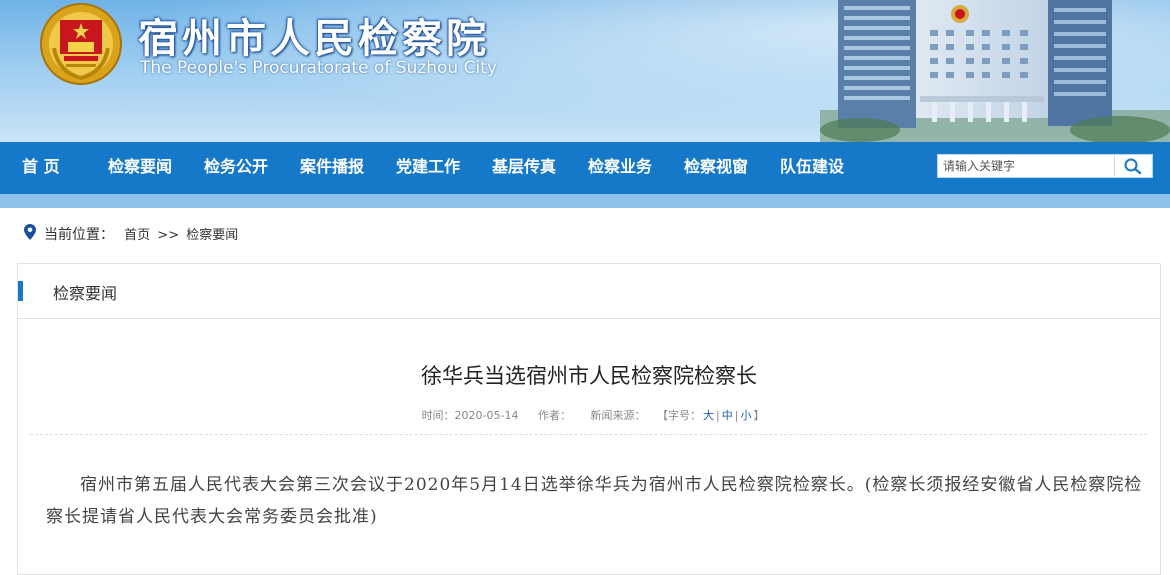 This screenshot has height=575, width=1170. What do you see at coordinates (589, 415) in the screenshot?
I see `article-meta: 时间：2020-05-14 作者： 新闻来源： 【字号：大 | 中 | 小】` at bounding box center [589, 415].